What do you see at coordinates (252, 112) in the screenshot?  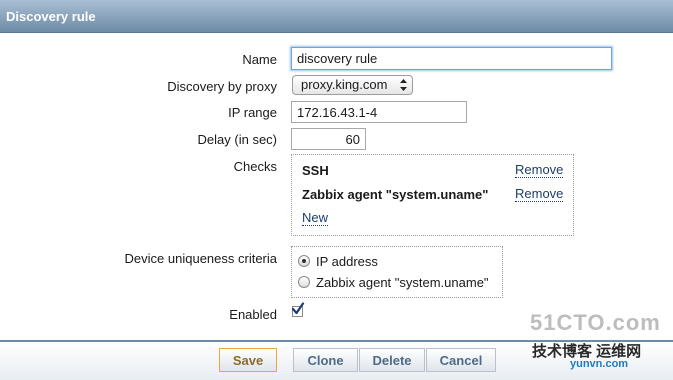 I see `ip-range-label: IP range` at bounding box center [252, 112].